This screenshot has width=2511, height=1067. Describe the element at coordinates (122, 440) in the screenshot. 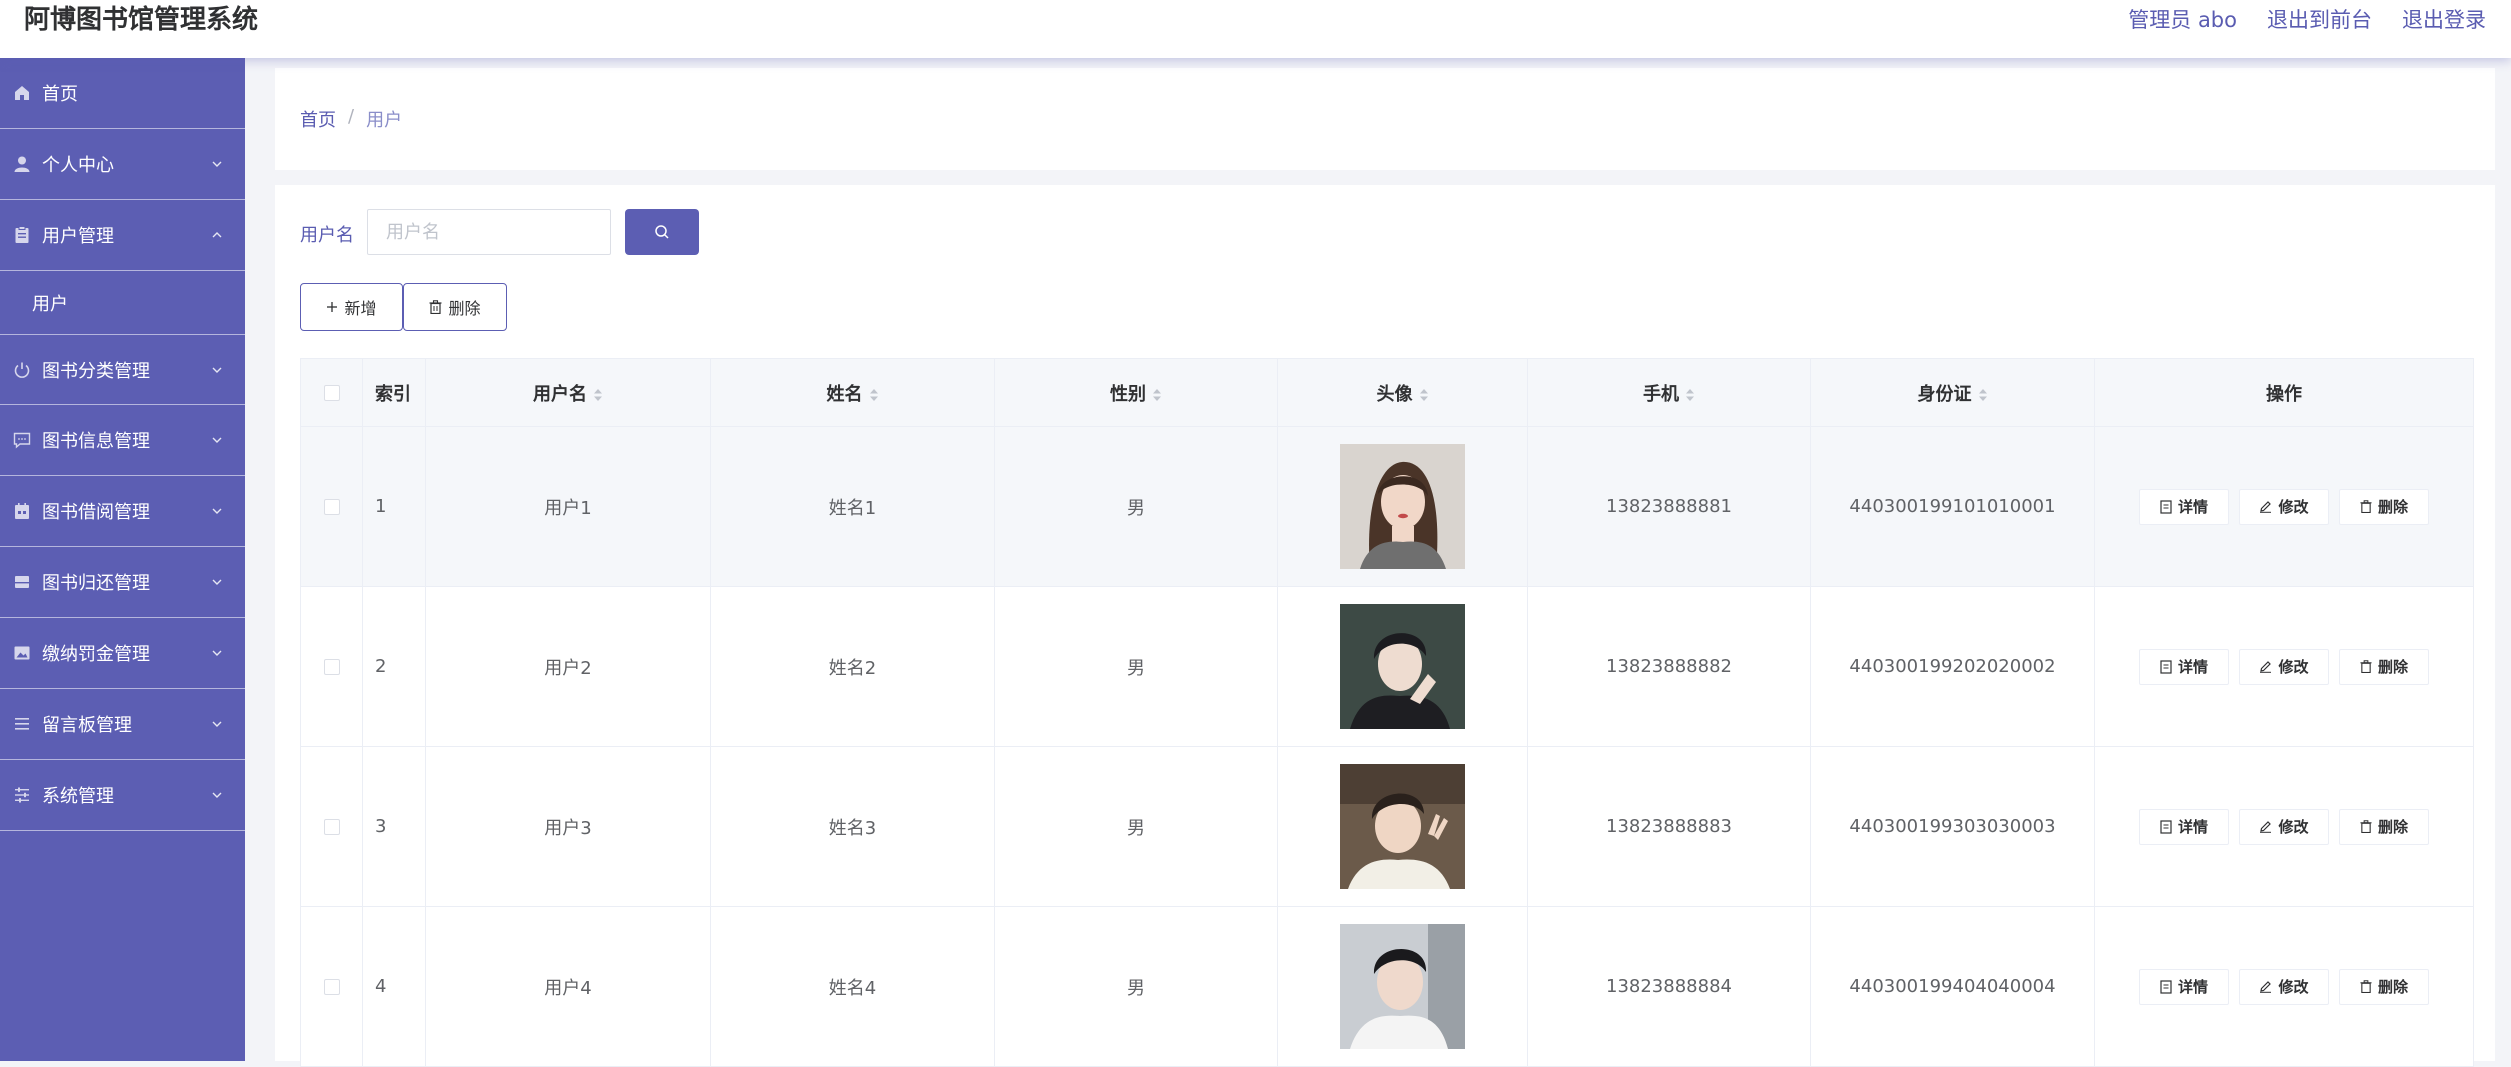

I see `sidebar-item-book-info: 图书信息管理` at that location.